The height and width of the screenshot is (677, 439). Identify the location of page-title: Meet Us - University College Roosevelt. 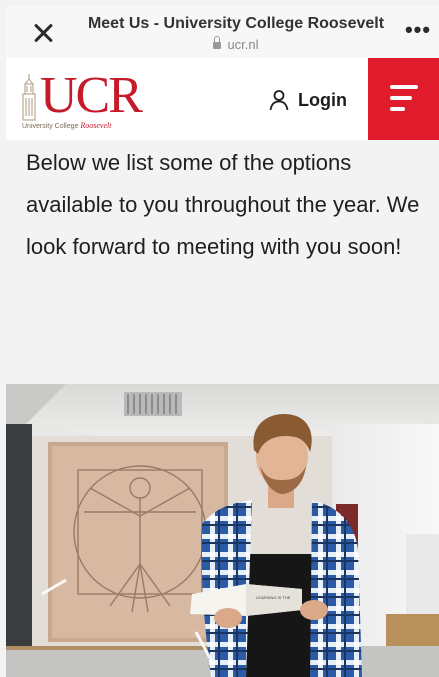
(236, 23).